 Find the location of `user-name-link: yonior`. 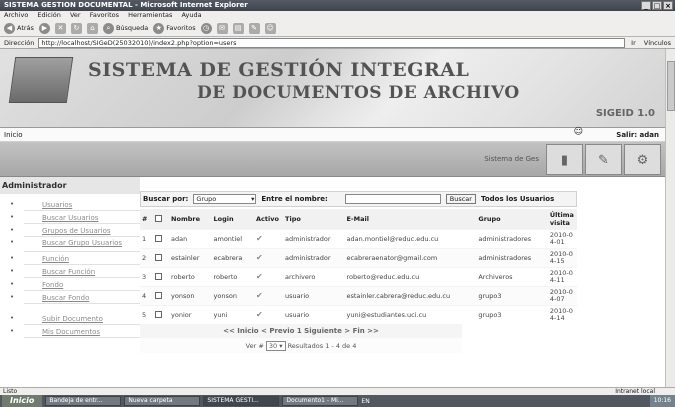

user-name-link: yonior is located at coordinates (190, 314).